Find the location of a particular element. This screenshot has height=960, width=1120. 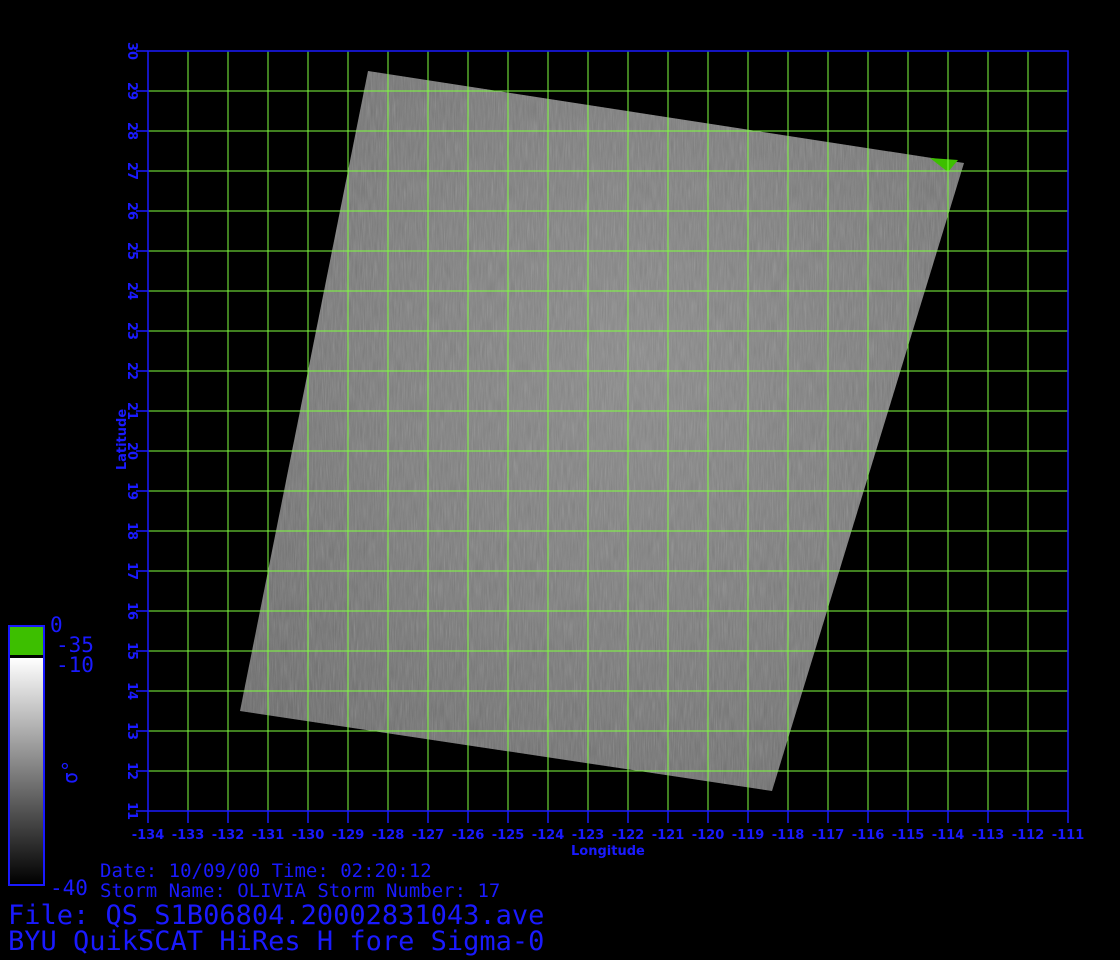

longitude-axis-label: Longitude is located at coordinates (608, 851).